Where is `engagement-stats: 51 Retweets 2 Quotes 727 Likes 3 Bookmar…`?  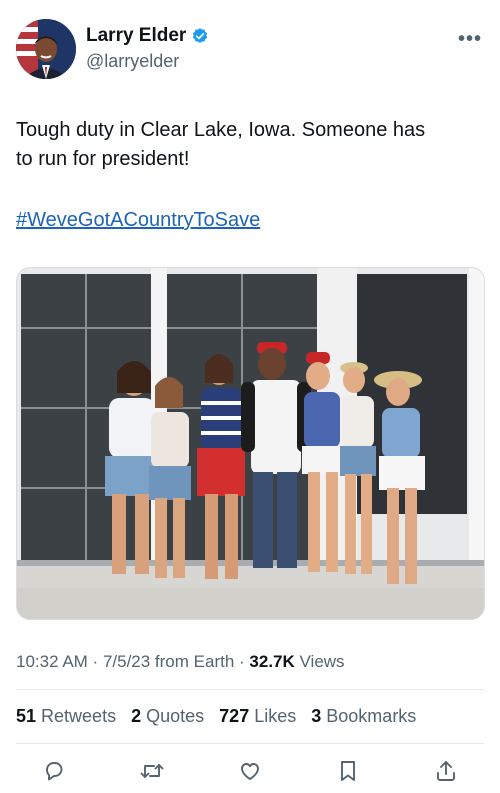
engagement-stats: 51 Retweets 2 Quotes 727 Likes 3 Bookmar… is located at coordinates (221, 716).